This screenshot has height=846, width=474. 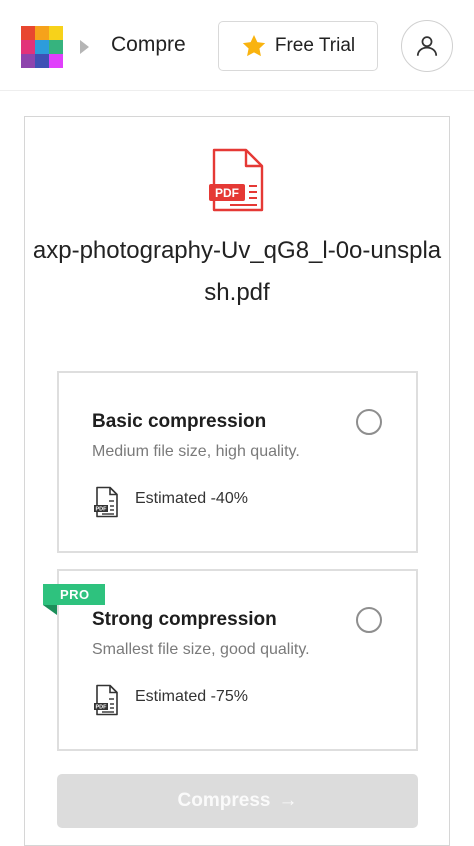 What do you see at coordinates (191, 498) in the screenshot?
I see `option-estimate: Estimated -40%` at bounding box center [191, 498].